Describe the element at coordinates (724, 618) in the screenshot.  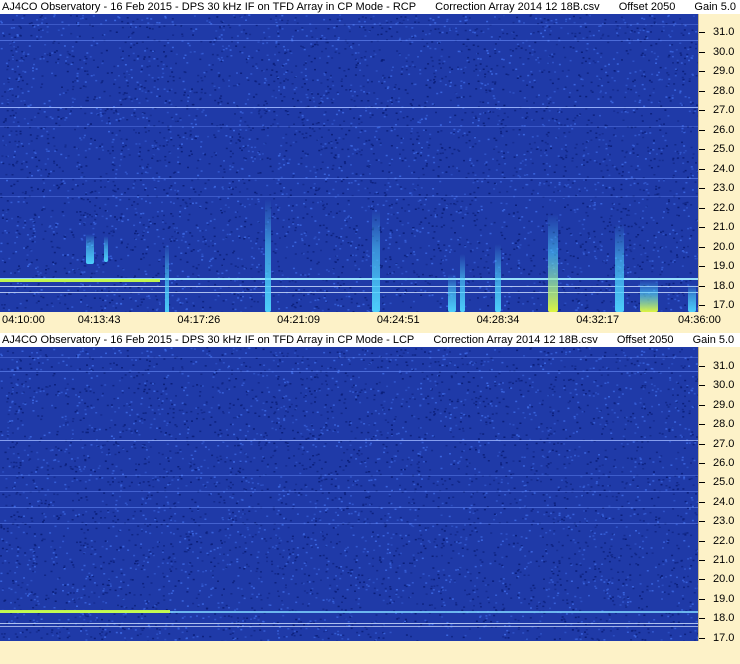
I see `lcp-ytick-label: 18.0` at that location.